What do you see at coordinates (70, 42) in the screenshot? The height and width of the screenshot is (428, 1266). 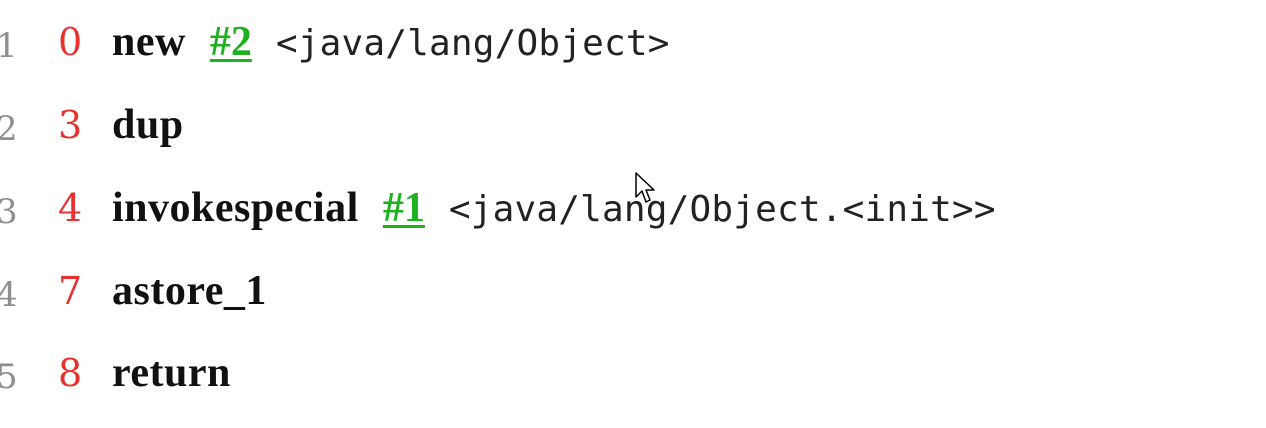 I see `instruction-offset: 0` at bounding box center [70, 42].